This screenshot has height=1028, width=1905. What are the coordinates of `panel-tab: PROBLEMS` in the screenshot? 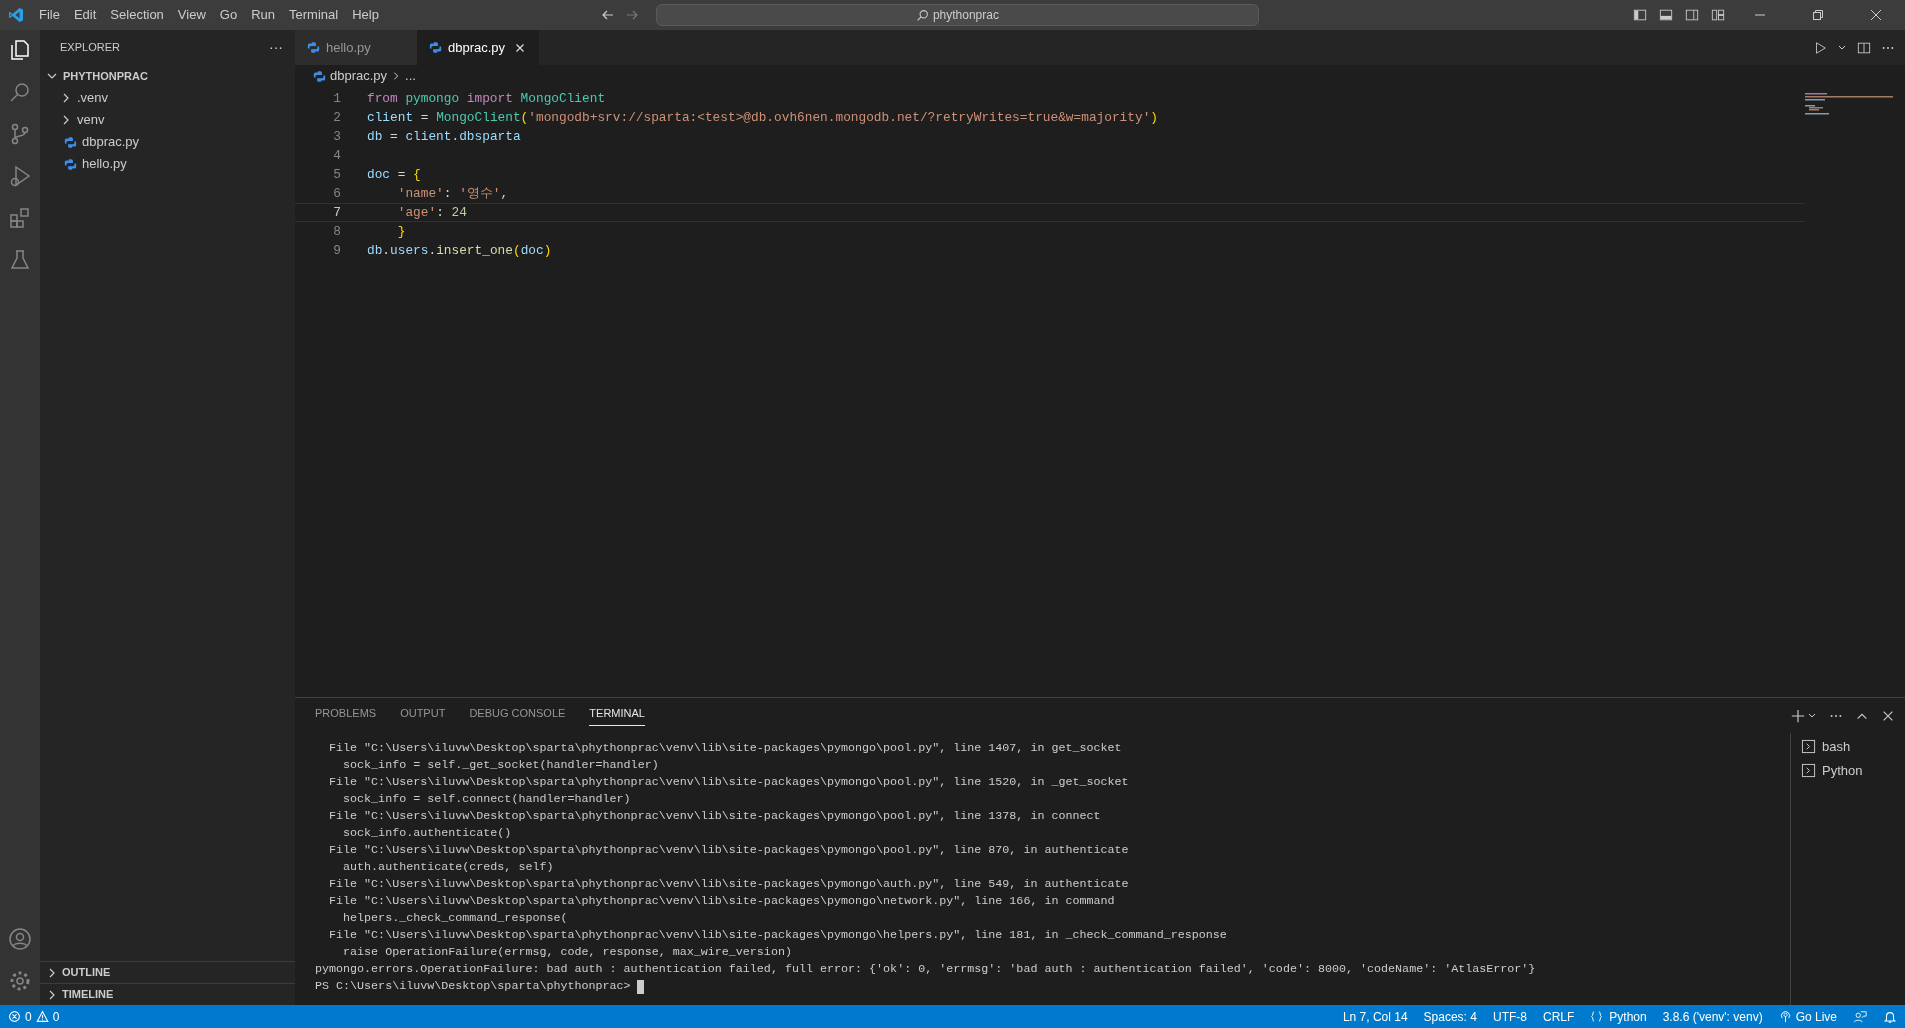 It's located at (346, 715).